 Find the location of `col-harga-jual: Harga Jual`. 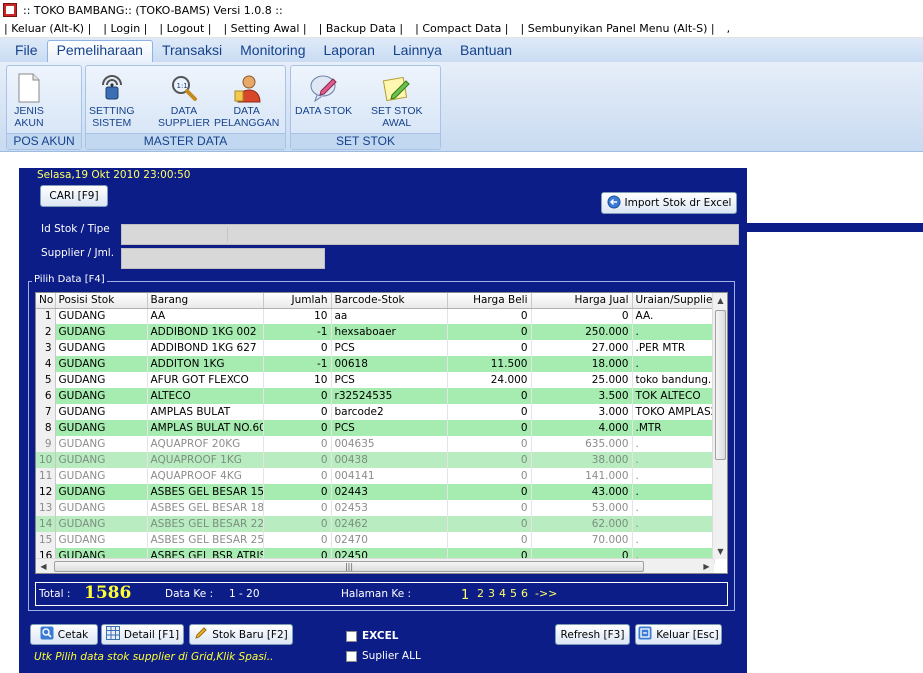

col-harga-jual: Harga Jual is located at coordinates (582, 301).